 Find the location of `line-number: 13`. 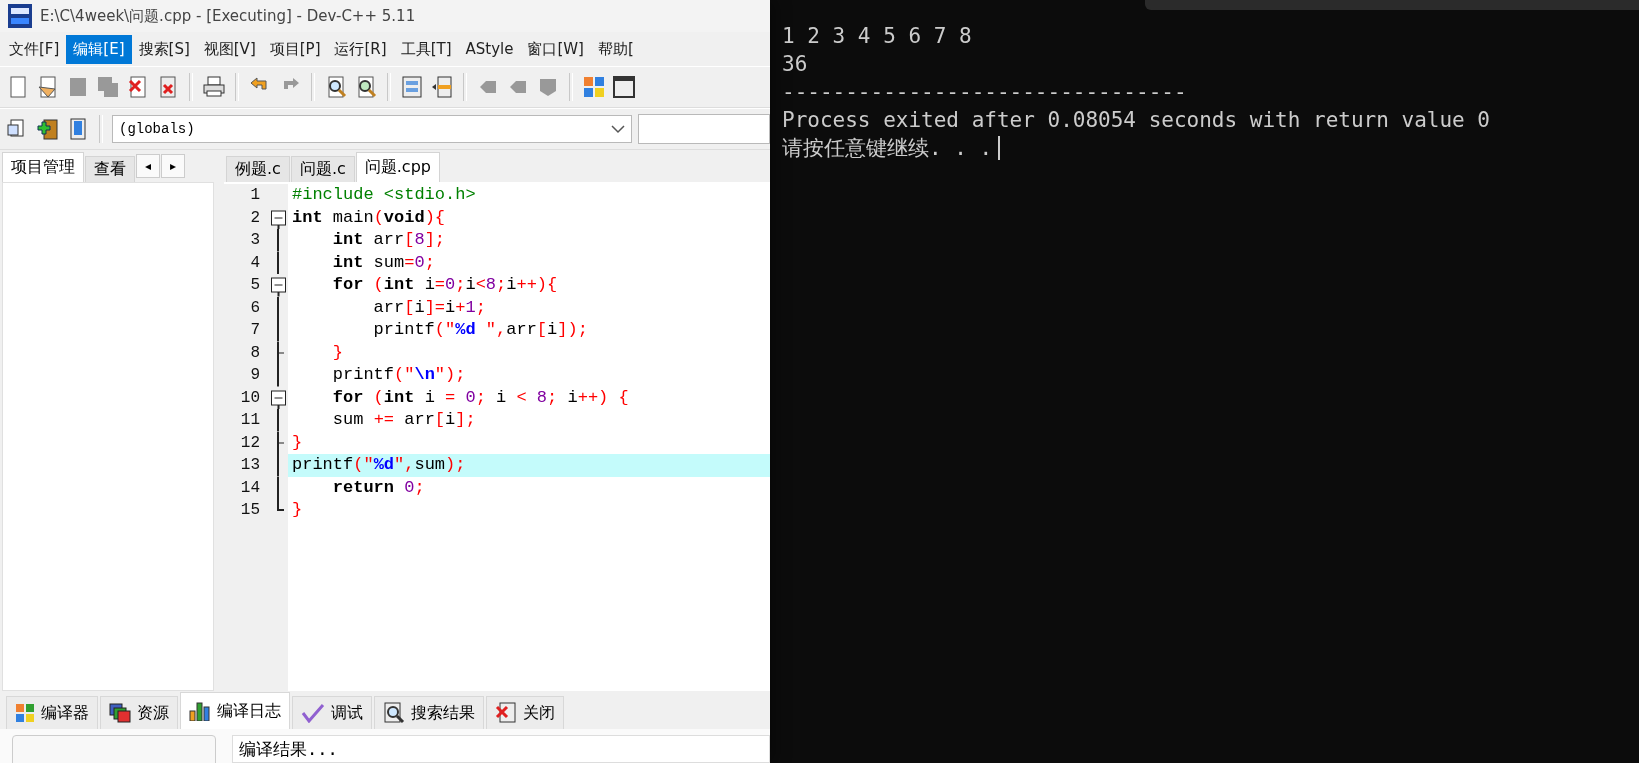

line-number: 13 is located at coordinates (249, 465).